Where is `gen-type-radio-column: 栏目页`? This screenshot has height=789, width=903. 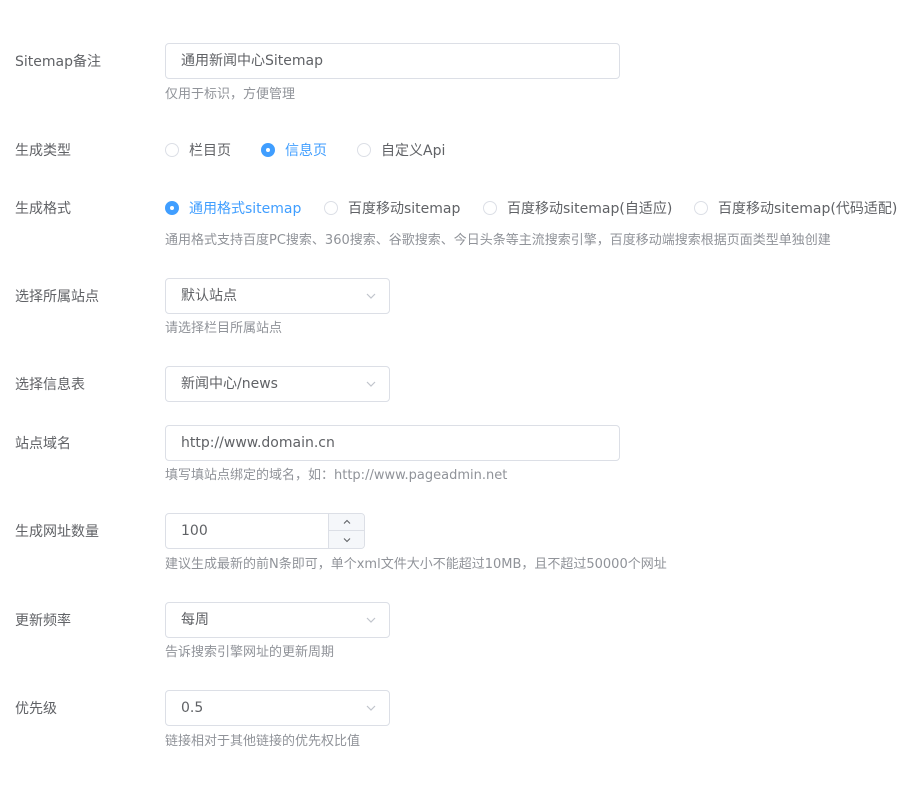
gen-type-radio-column: 栏目页 is located at coordinates (198, 150).